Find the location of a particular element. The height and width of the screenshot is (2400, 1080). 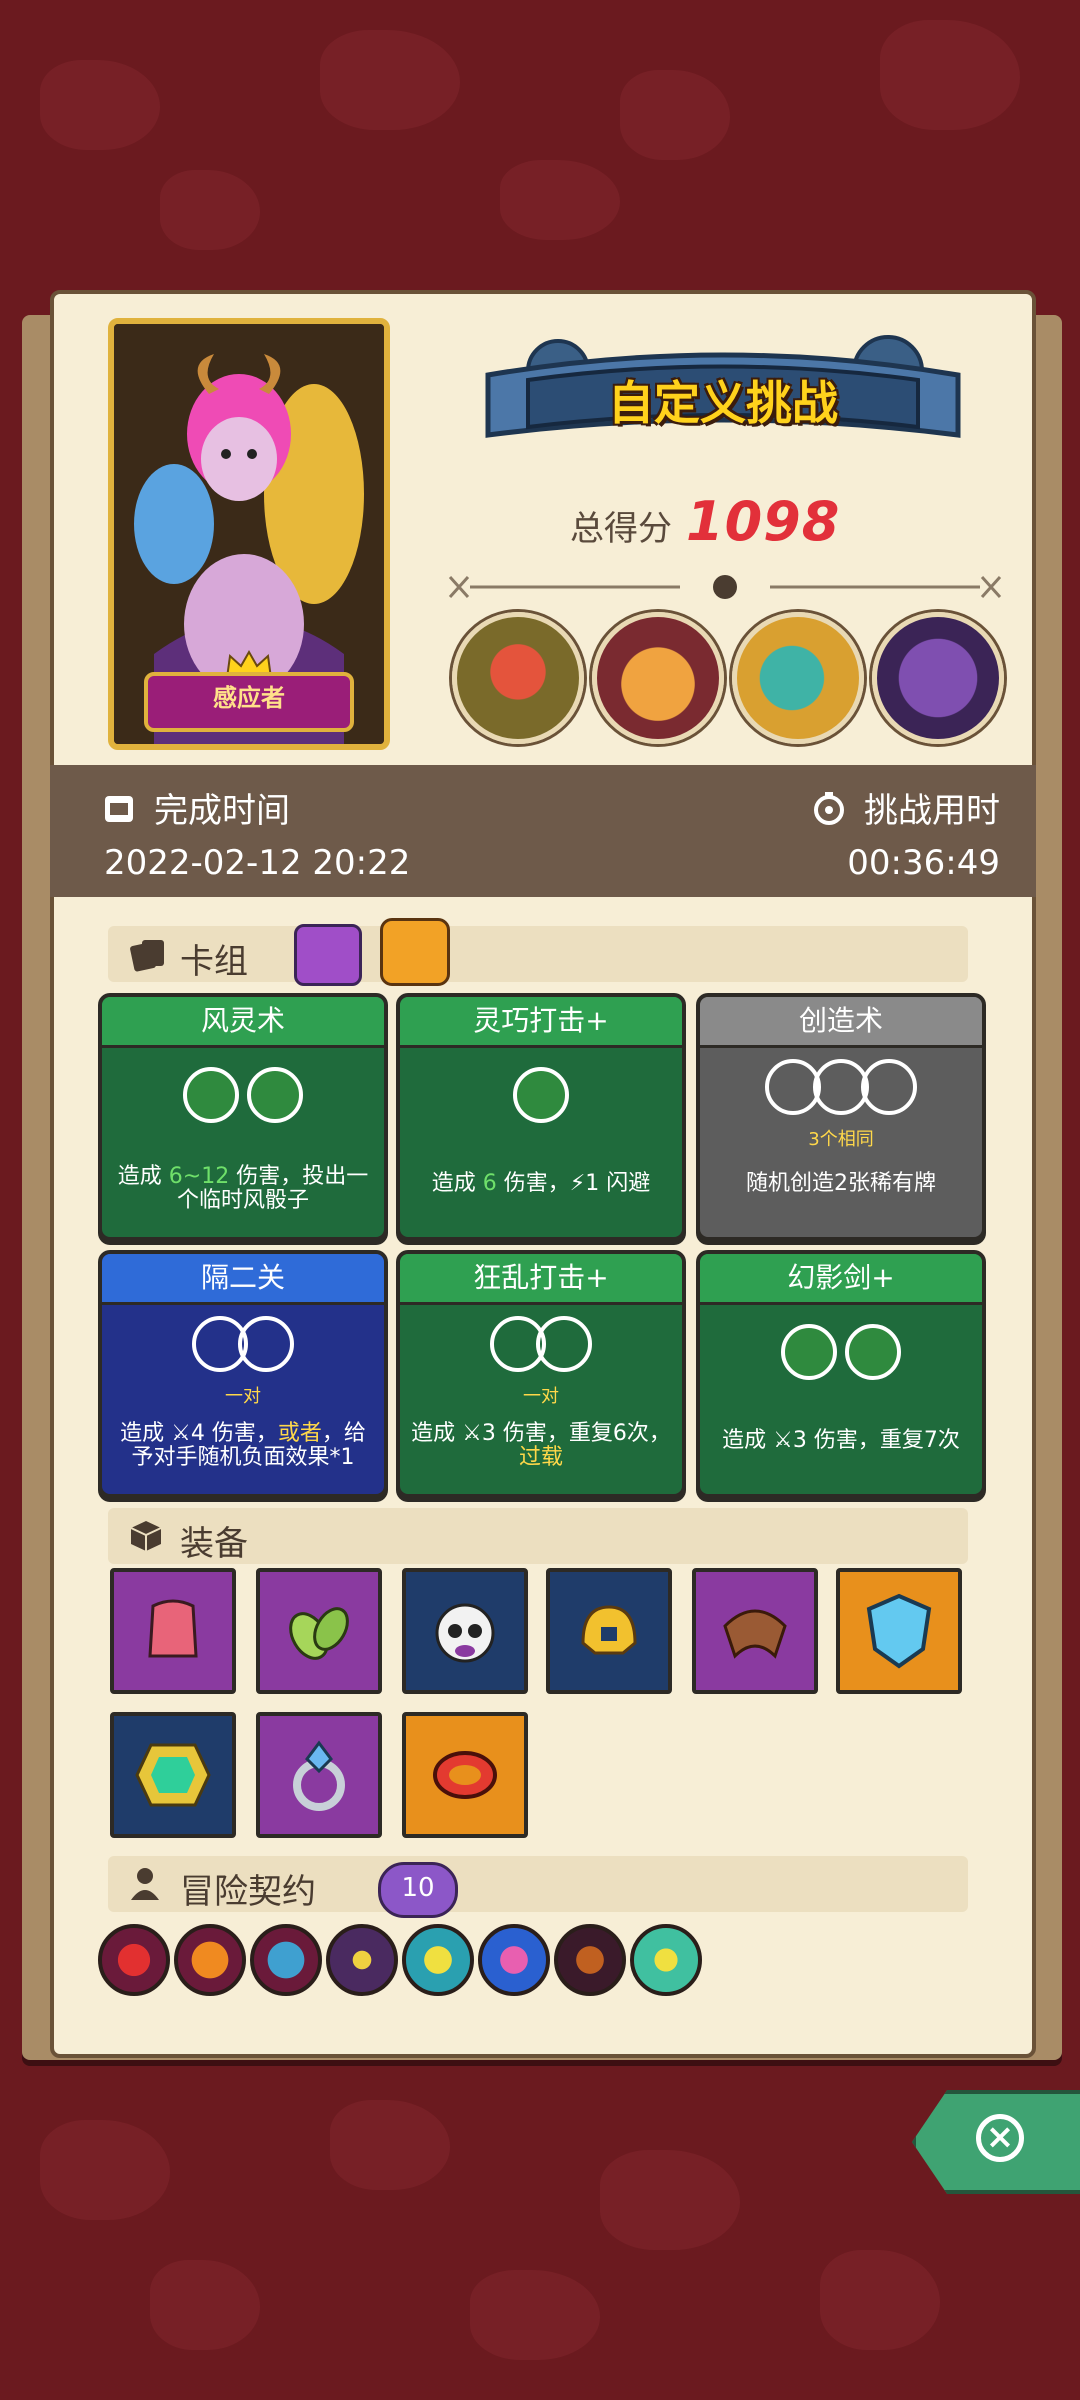

card-title: 幻影剑+ is located at coordinates (841, 1279).